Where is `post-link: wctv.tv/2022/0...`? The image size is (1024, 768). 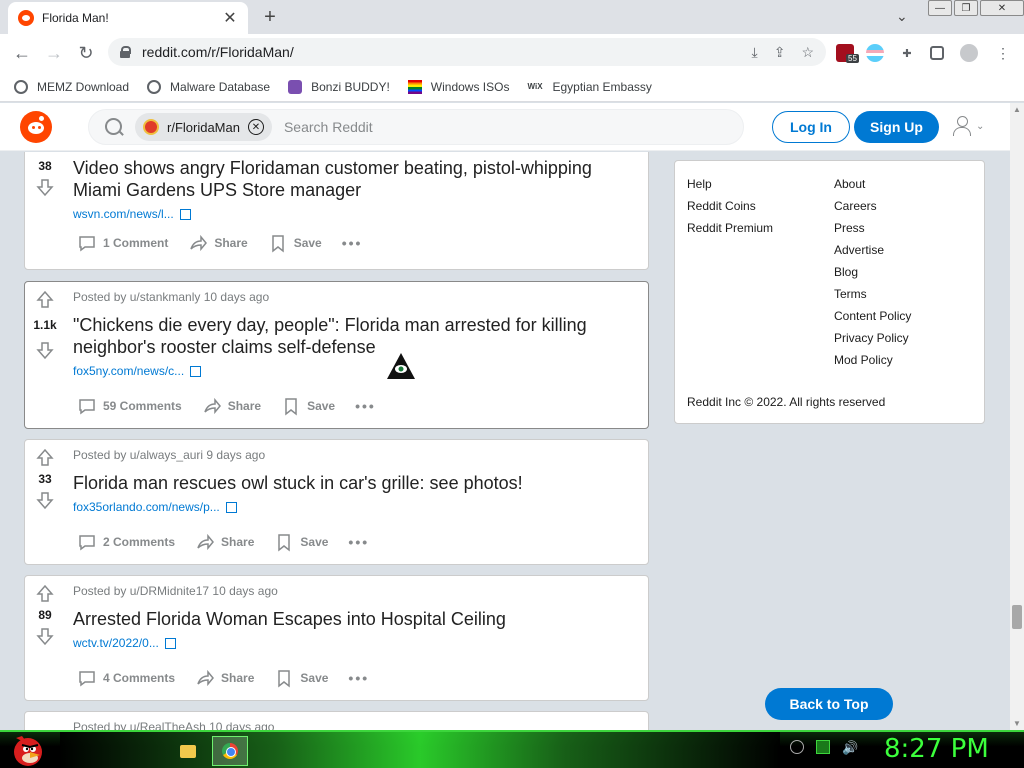
post-link: wctv.tv/2022/0... is located at coordinates (356, 643).